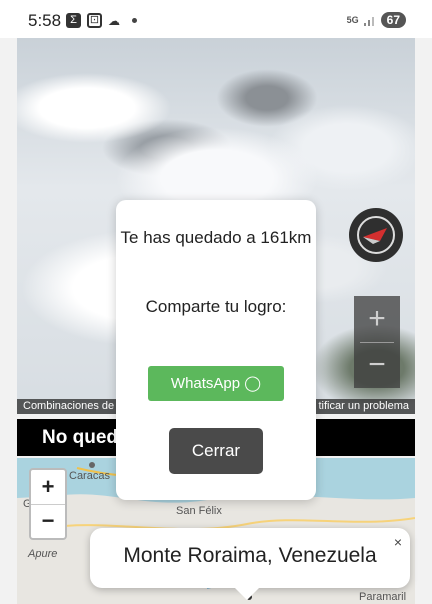 This screenshot has height=604, width=432. Describe the element at coordinates (216, 237) in the screenshot. I see `result-message: Te has quedado a 161km` at that location.